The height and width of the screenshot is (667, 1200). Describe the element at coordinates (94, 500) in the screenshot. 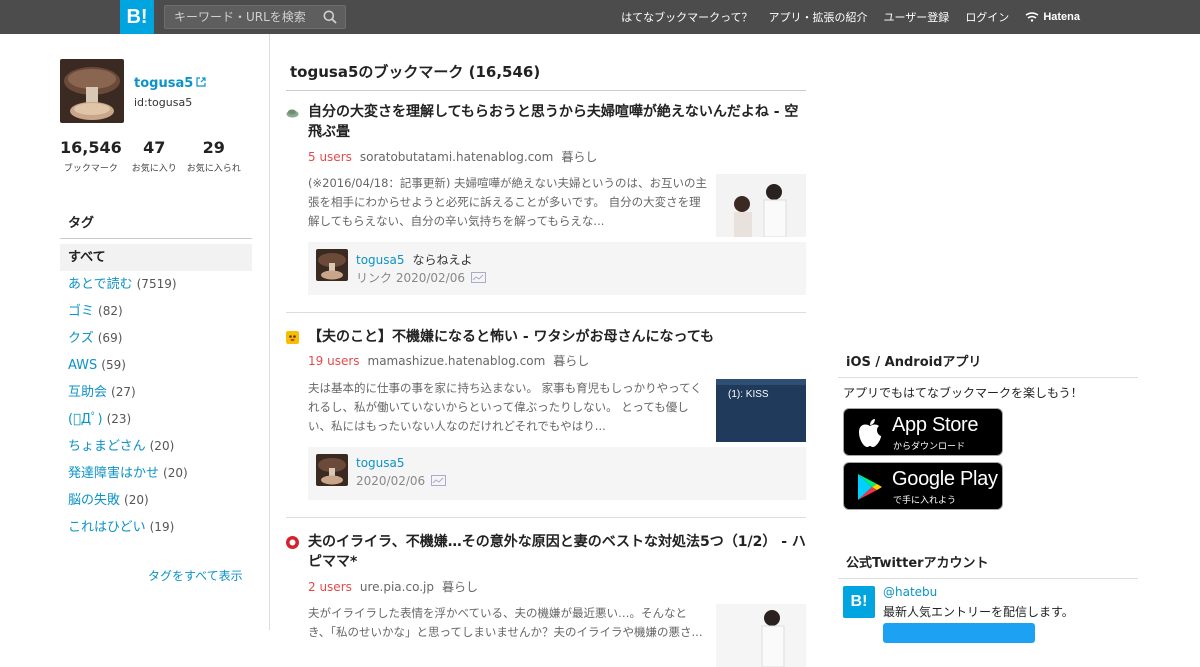

I see `tag-link: 脳の失敗` at that location.